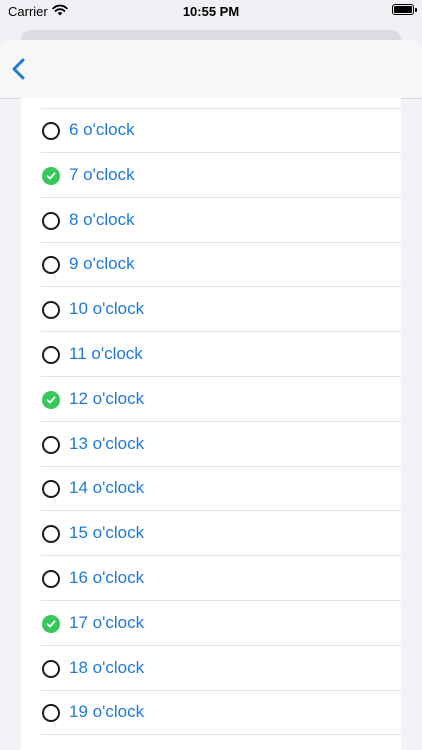  What do you see at coordinates (107, 622) in the screenshot?
I see `hour-label: 17 o'clock` at bounding box center [107, 622].